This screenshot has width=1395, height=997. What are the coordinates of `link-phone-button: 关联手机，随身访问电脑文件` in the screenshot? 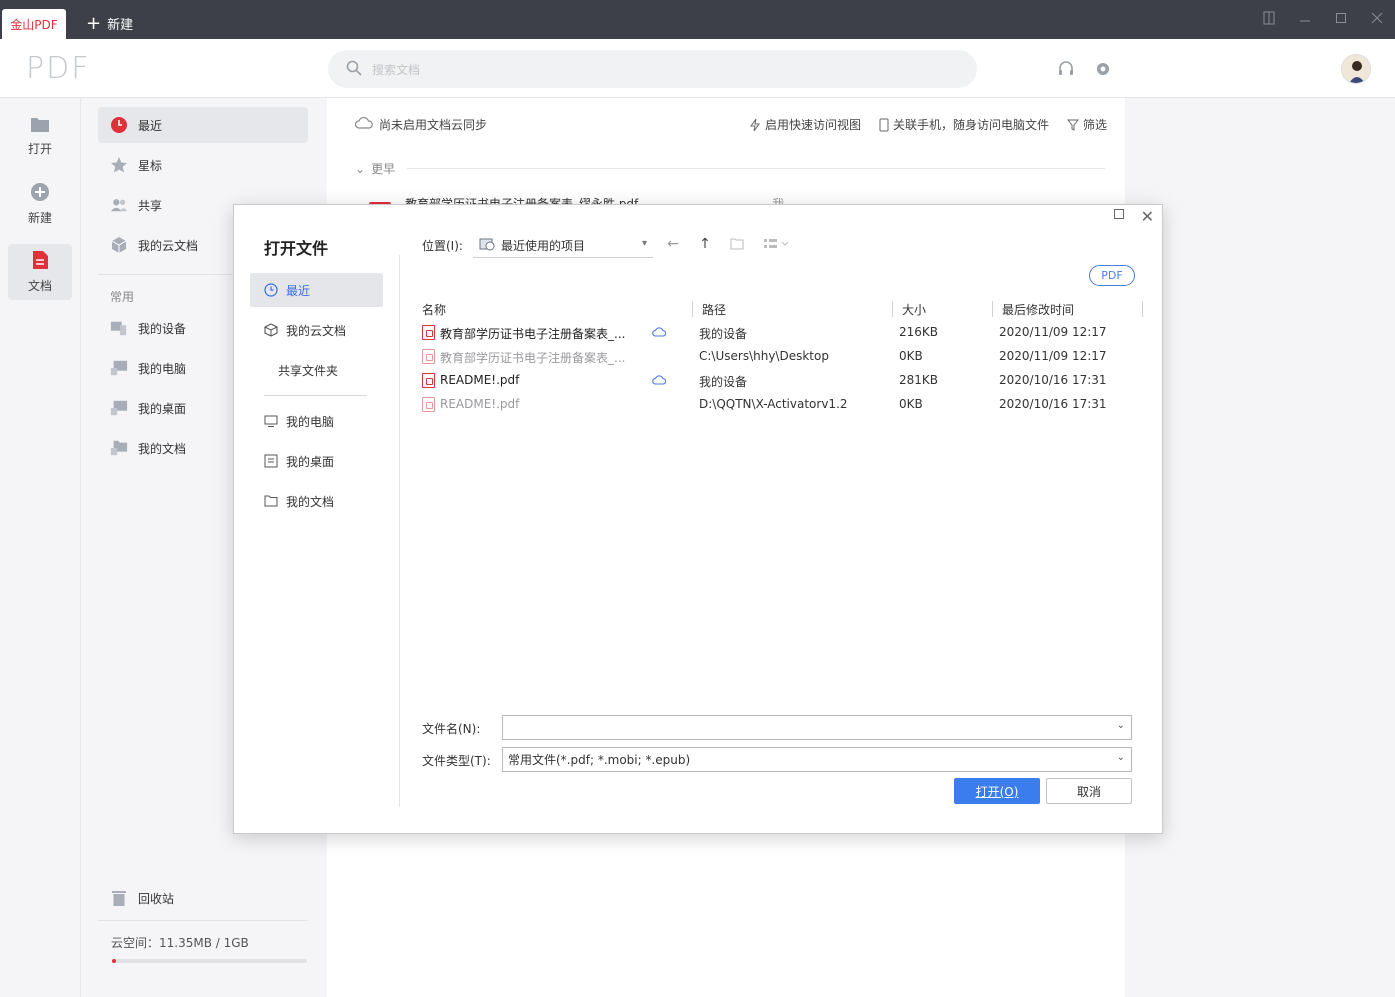 It's located at (964, 124).